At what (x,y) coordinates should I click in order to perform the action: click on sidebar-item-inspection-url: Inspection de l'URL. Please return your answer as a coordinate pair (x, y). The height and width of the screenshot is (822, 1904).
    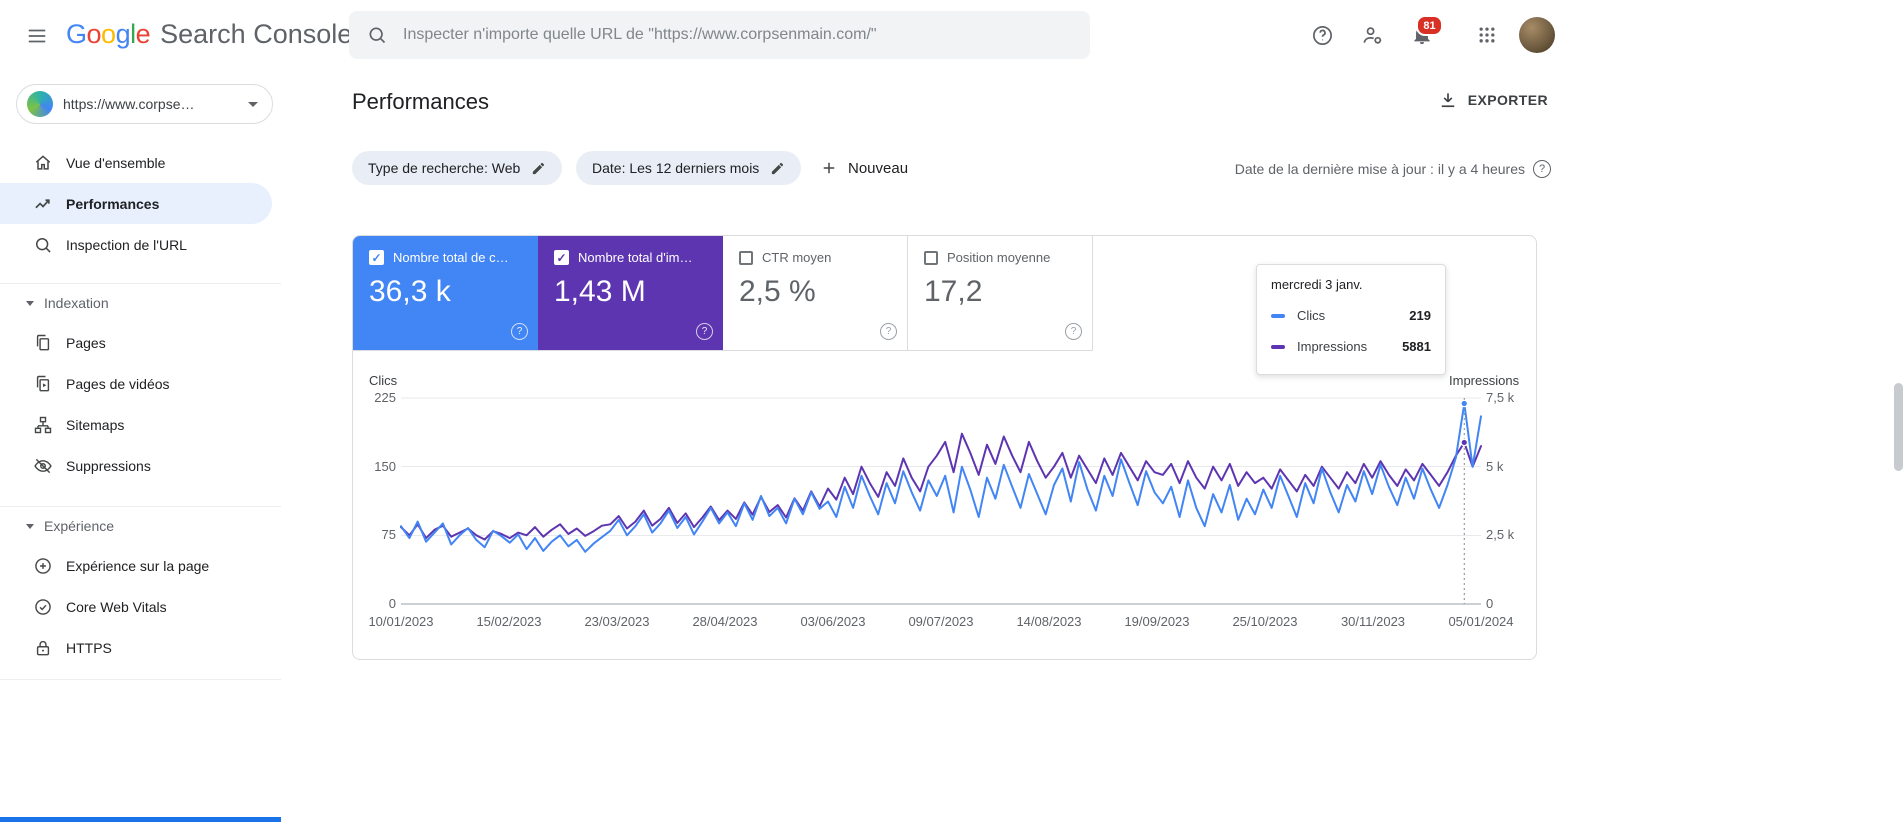
    Looking at the image, I should click on (140, 244).